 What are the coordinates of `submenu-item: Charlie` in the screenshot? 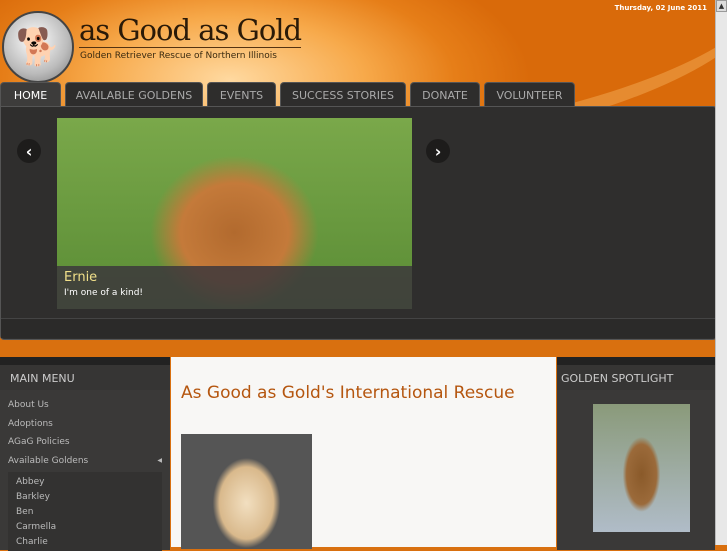 It's located at (85, 541).